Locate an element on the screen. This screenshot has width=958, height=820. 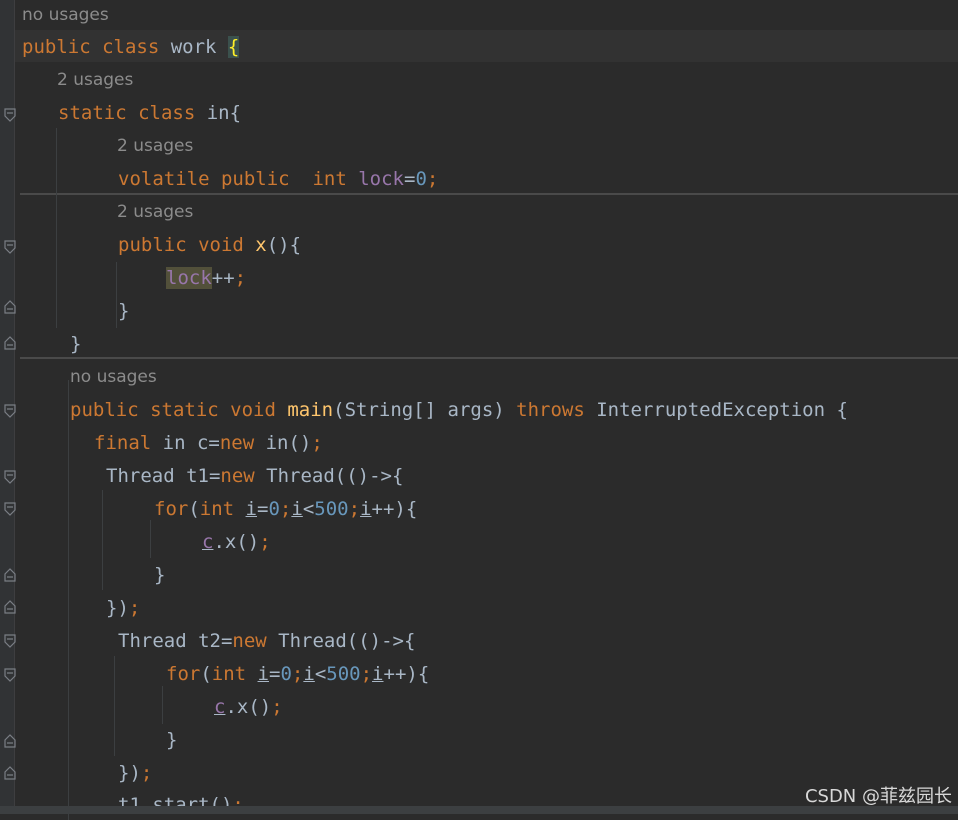
code-token: Thread(()->{ is located at coordinates (335, 476).